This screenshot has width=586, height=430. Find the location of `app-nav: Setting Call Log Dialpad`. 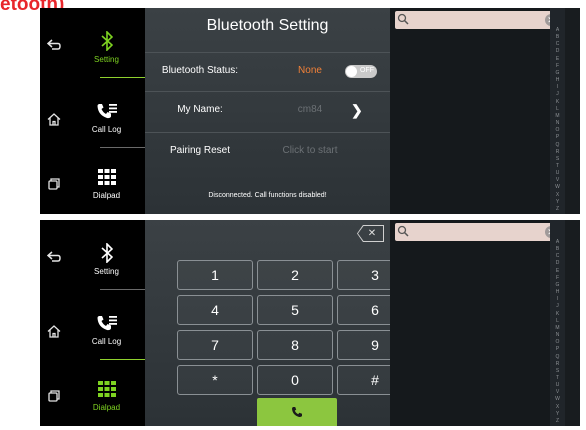

app-nav: Setting Call Log Dialpad is located at coordinates (119, 323).